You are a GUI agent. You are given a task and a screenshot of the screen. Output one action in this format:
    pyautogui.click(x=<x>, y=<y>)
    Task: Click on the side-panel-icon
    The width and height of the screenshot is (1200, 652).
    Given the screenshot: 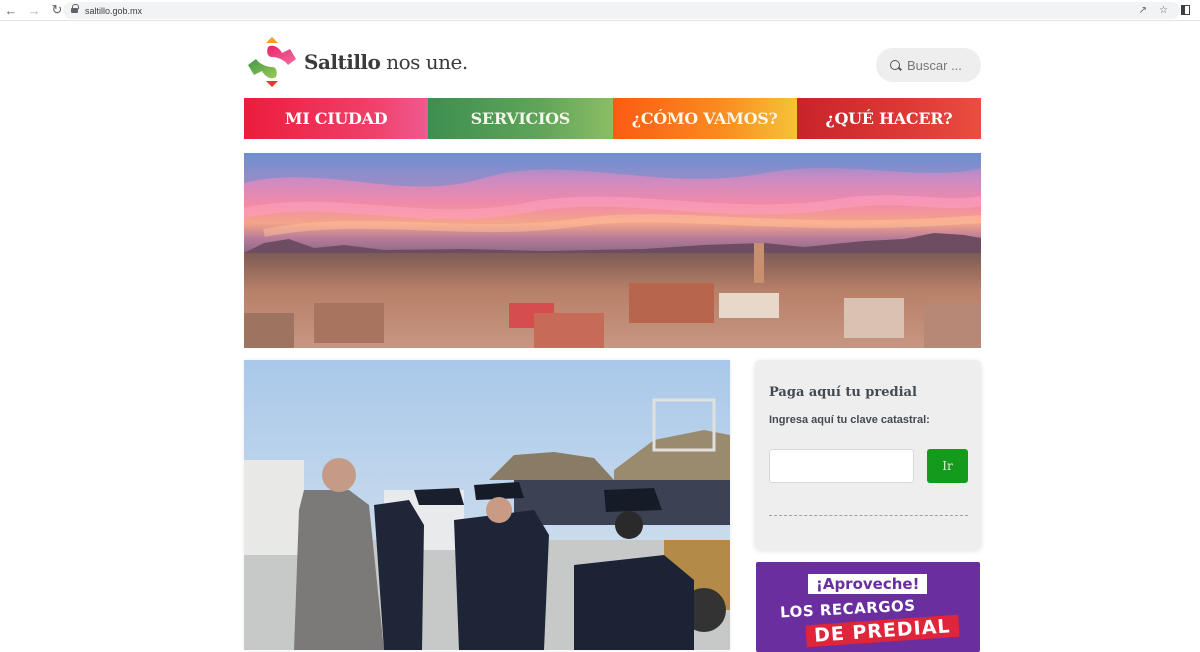 What is the action you would take?
    pyautogui.click(x=1185, y=10)
    